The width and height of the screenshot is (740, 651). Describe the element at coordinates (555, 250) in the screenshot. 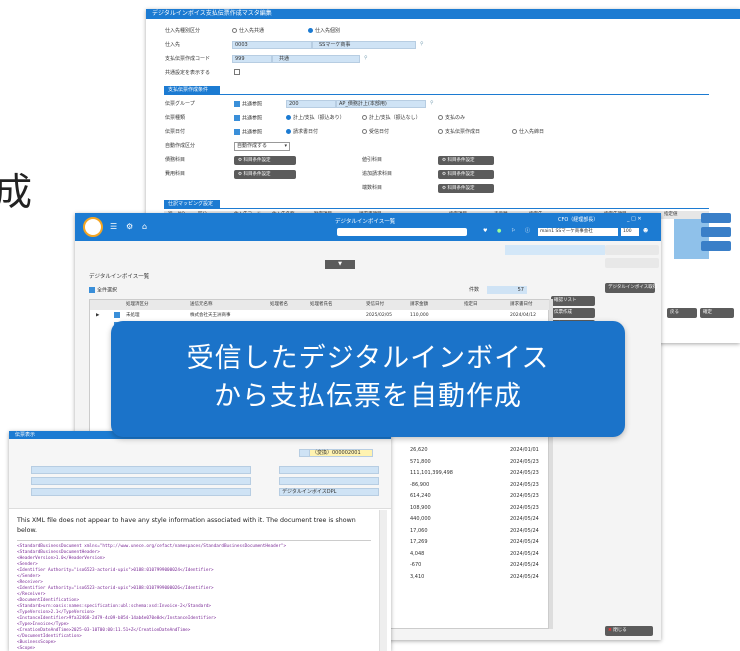

I see `list-blue-bar` at that location.